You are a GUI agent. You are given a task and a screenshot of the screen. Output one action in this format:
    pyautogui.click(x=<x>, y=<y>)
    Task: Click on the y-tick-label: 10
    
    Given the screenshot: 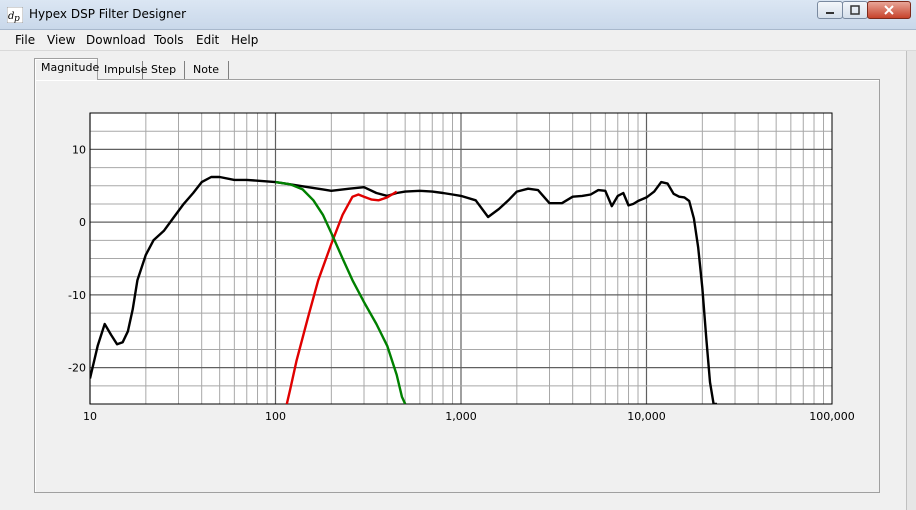 What is the action you would take?
    pyautogui.click(x=79, y=149)
    